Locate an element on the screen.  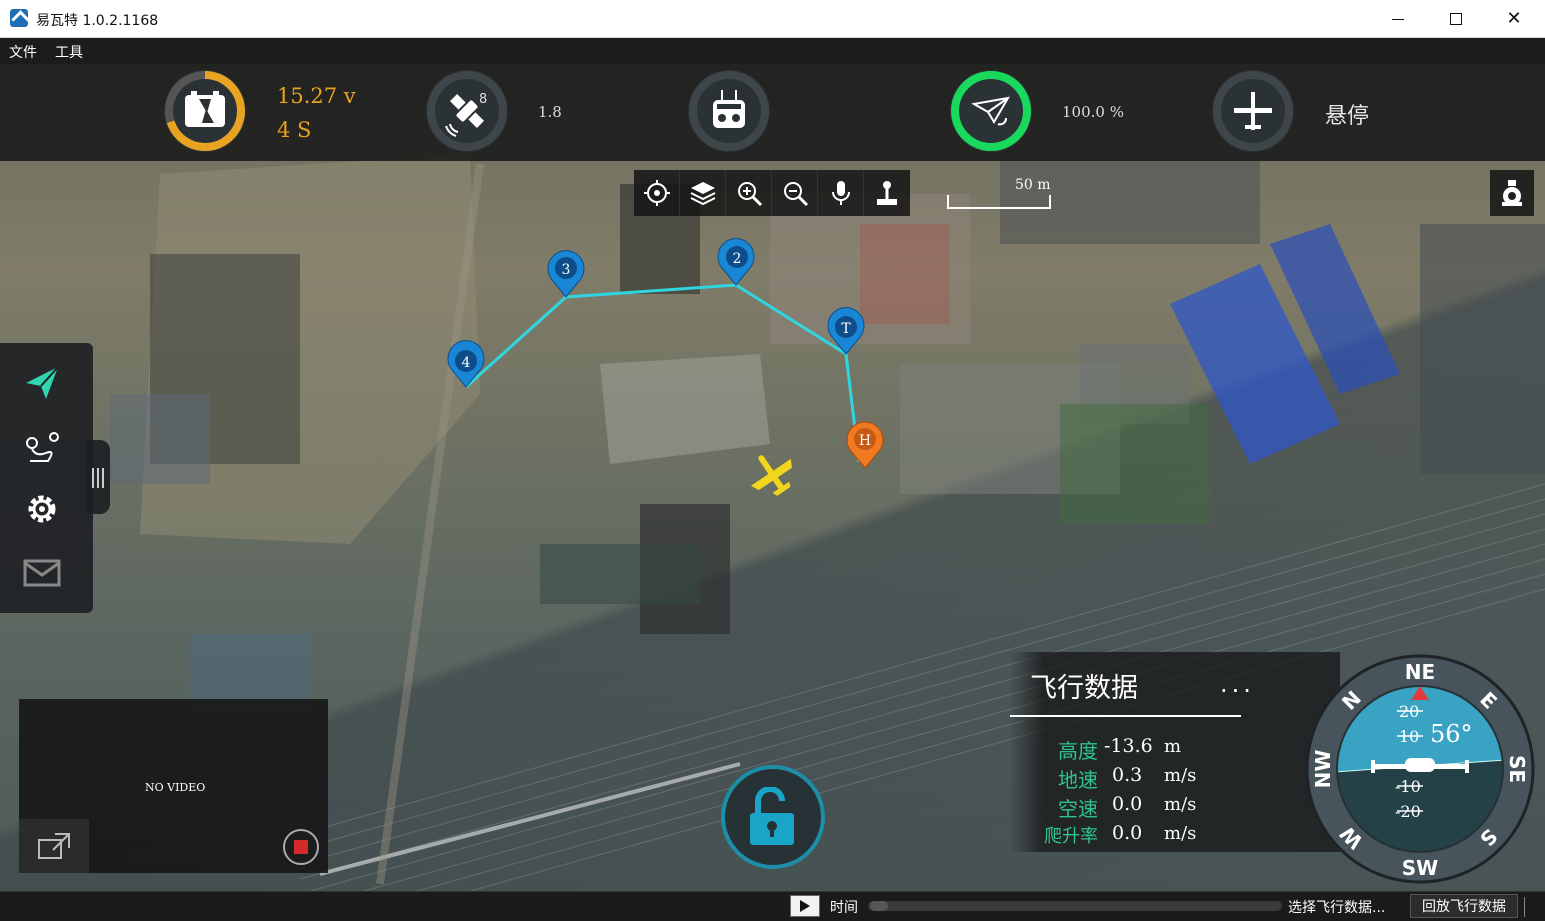
airplane-icon is located at coordinates (1253, 111).